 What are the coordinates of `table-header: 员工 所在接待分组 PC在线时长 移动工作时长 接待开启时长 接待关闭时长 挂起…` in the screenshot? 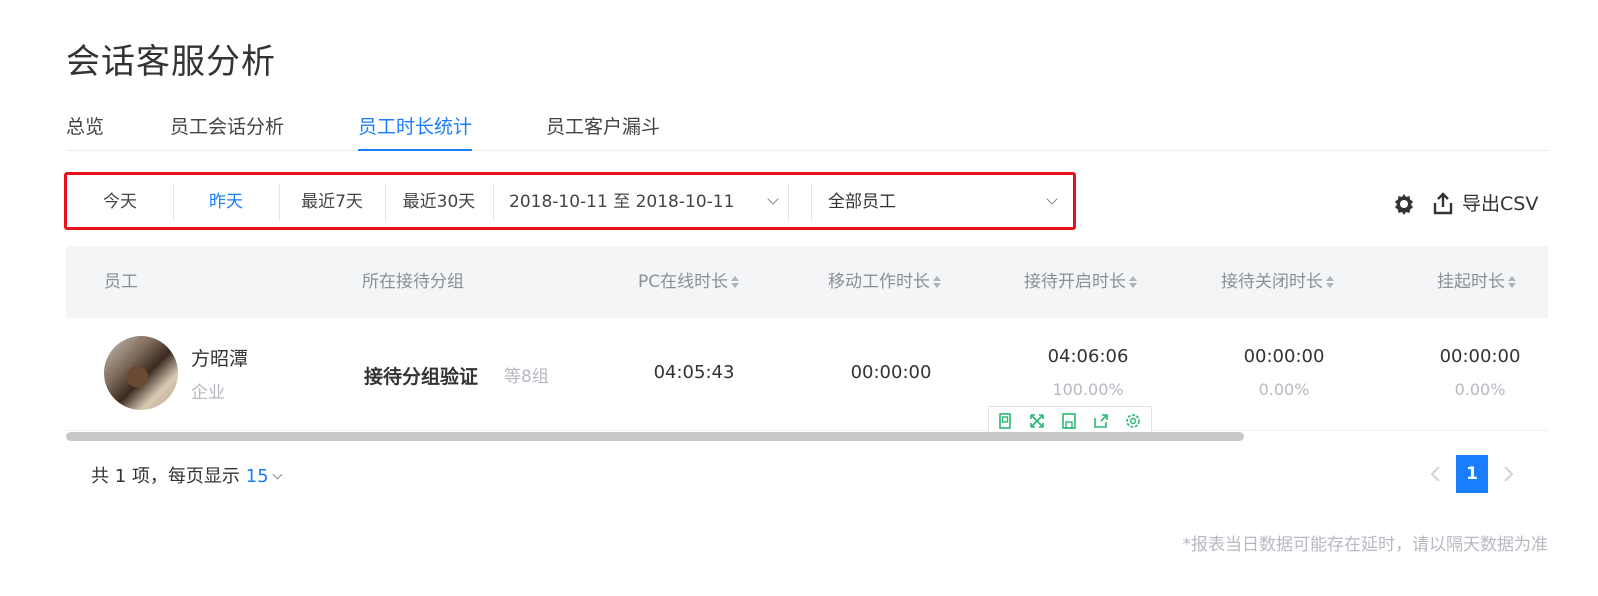 It's located at (807, 282).